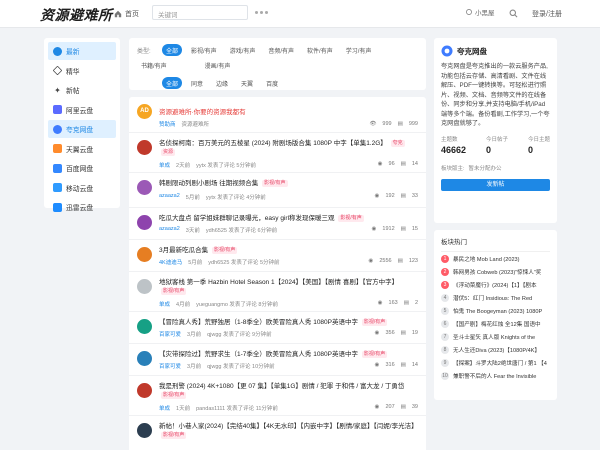 The image size is (600, 450). Describe the element at coordinates (289, 218) in the screenshot. I see `post-title: 吃瓜大盘点 留学姐妹群聊记录曝光，easy girl称发现保暖三观 影视/有声` at that location.